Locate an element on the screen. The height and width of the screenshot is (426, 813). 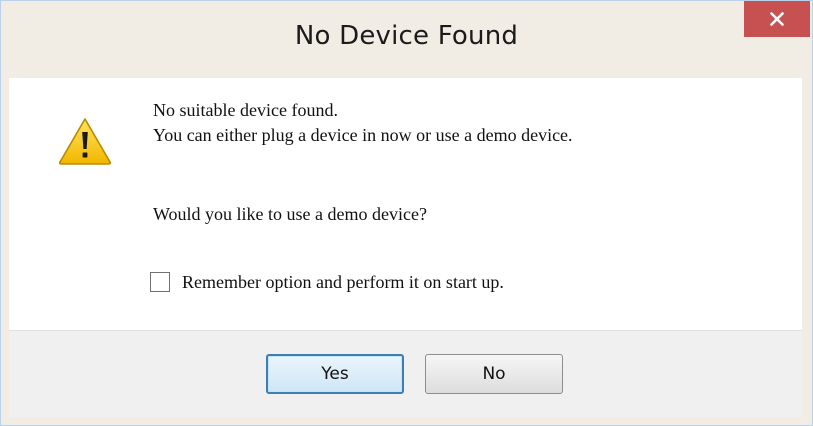
warning-icon is located at coordinates (85, 141).